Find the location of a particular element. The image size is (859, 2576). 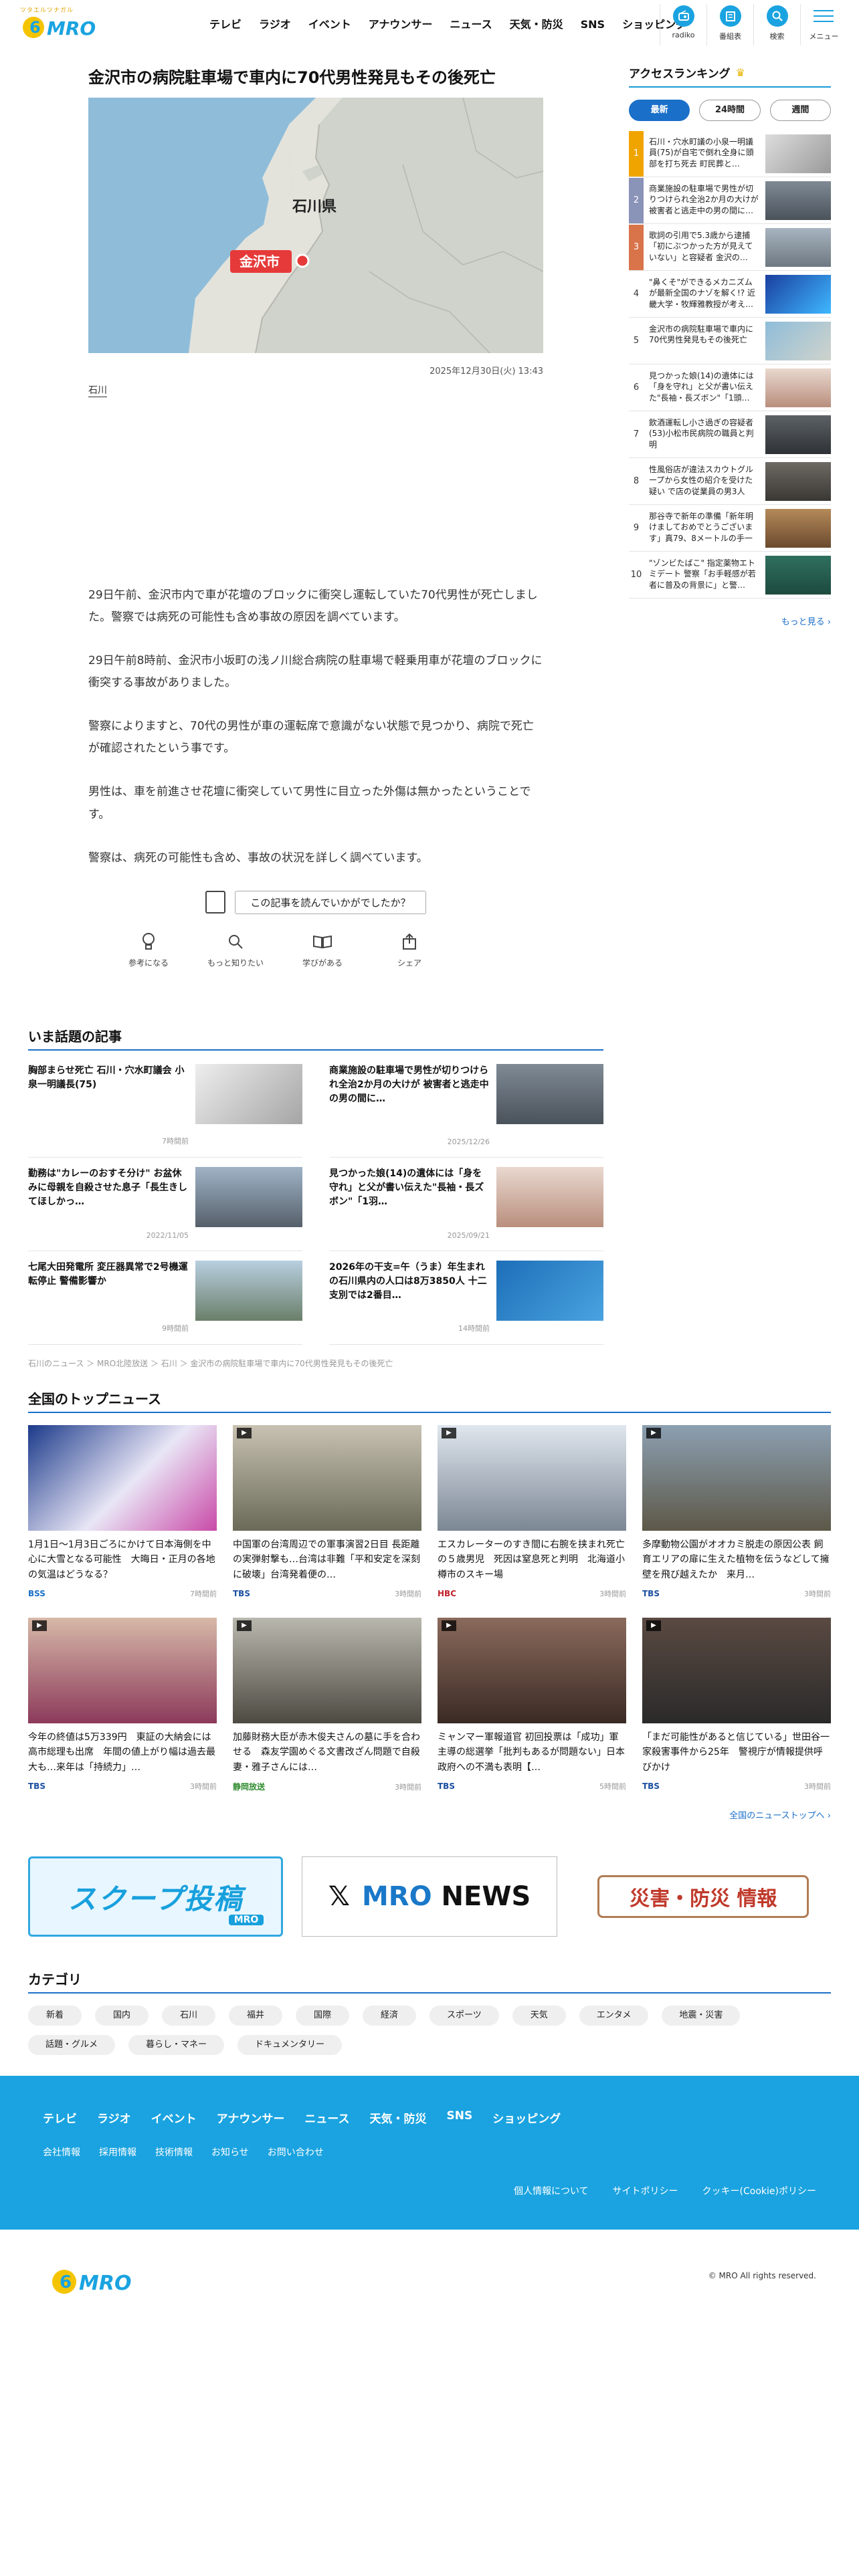

nav-item-tv: テレビ is located at coordinates (226, 25).